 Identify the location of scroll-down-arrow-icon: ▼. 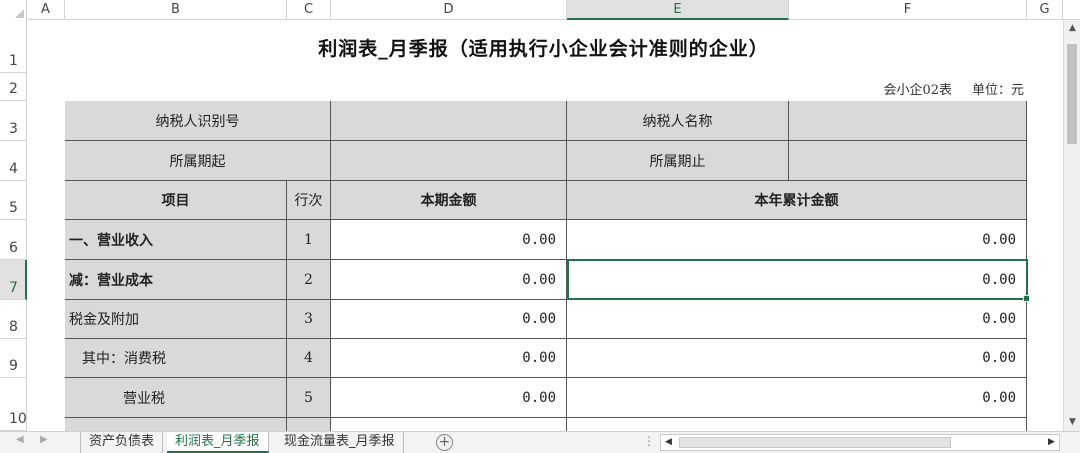
(1072, 422).